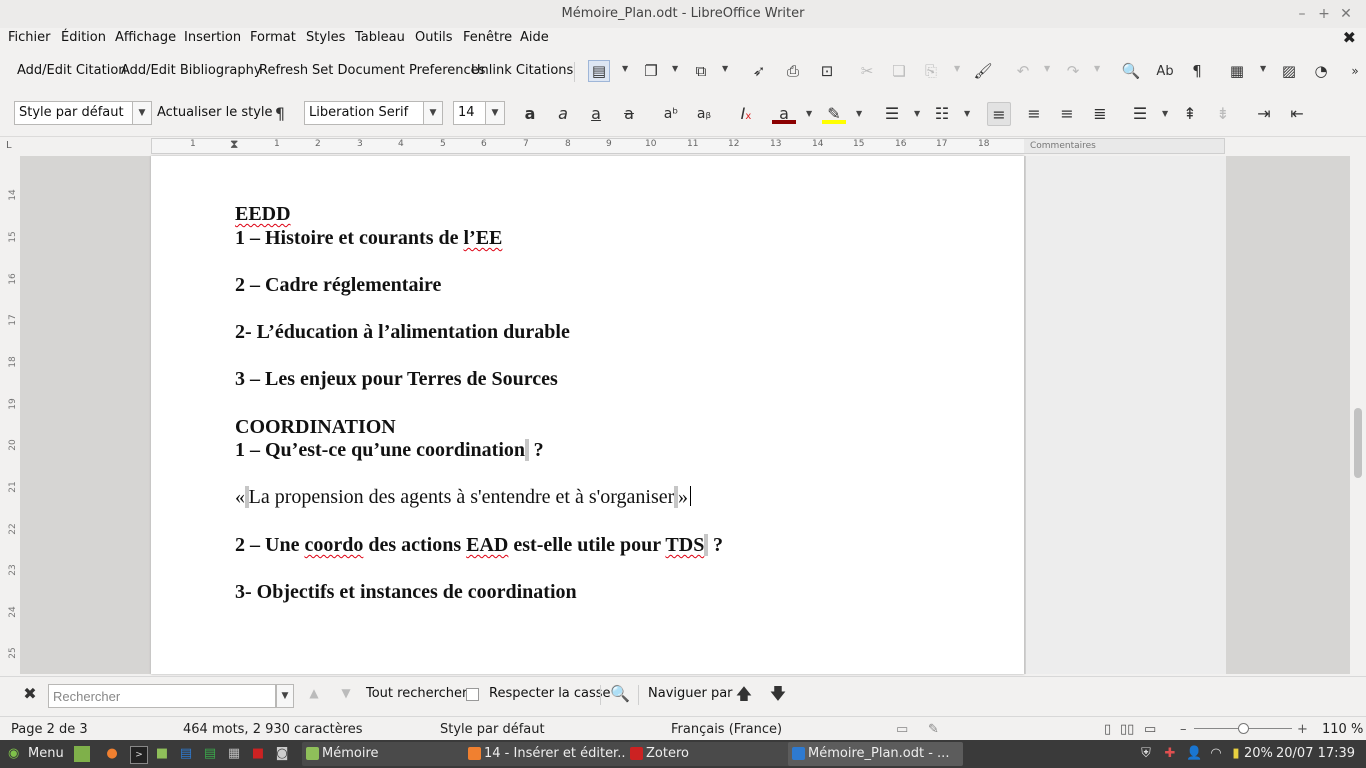 Image resolution: width=1366 pixels, height=768 pixels. I want to click on firefox-icon: ●, so click(112, 754).